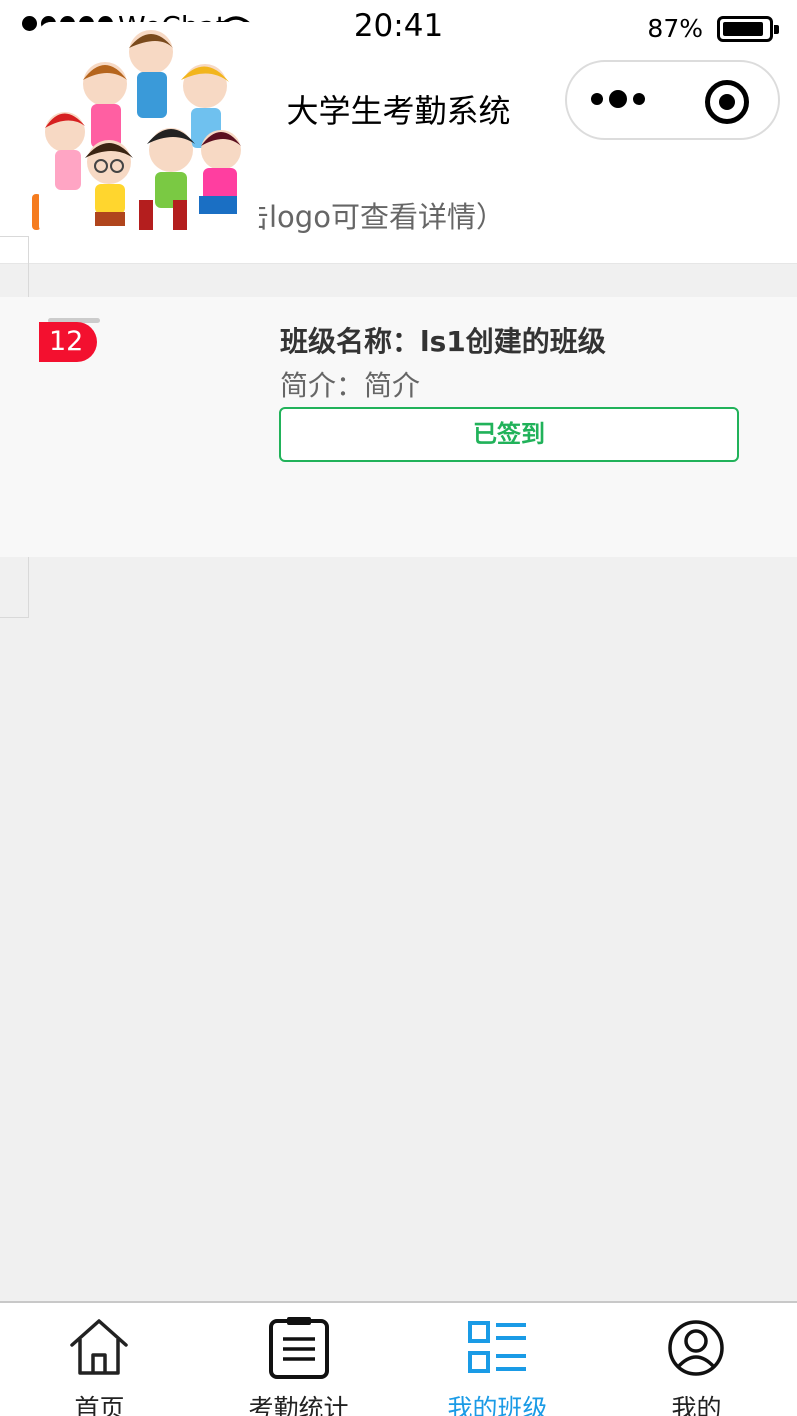 The image size is (797, 1416). Describe the element at coordinates (509, 434) in the screenshot. I see `checked-in-button: 已签到` at that location.